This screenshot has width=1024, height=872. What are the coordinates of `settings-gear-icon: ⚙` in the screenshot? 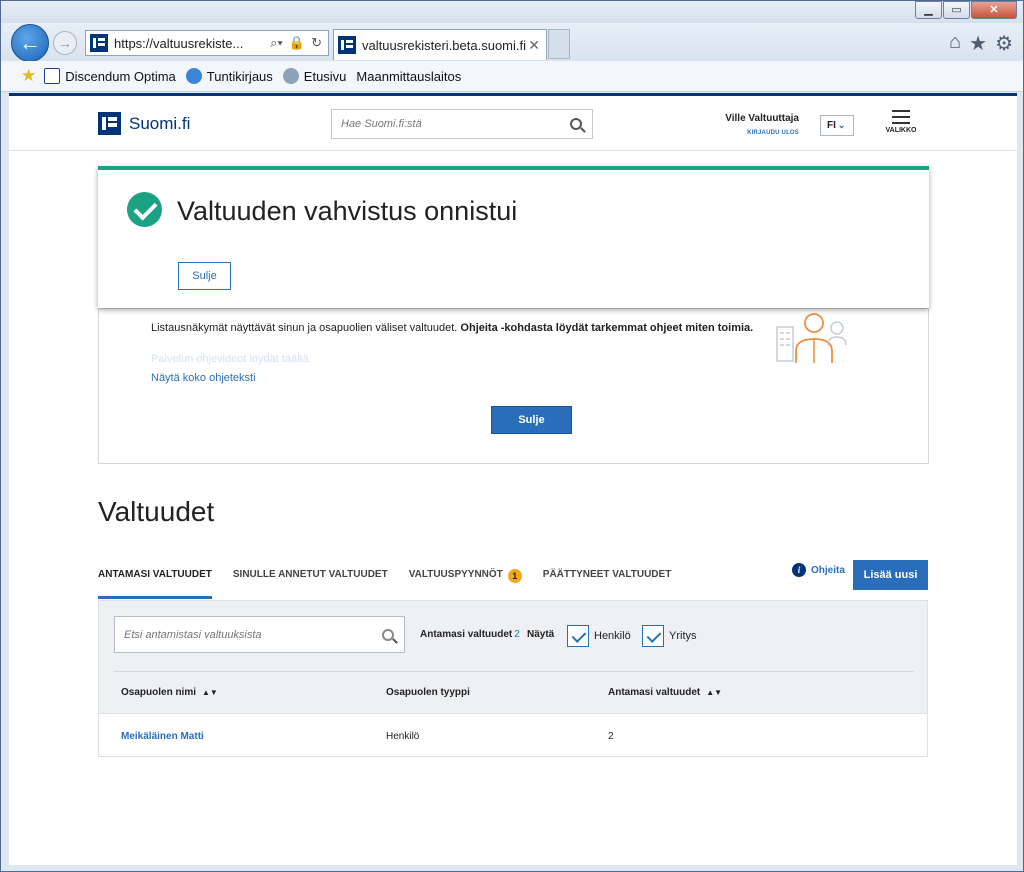 It's located at (1004, 43).